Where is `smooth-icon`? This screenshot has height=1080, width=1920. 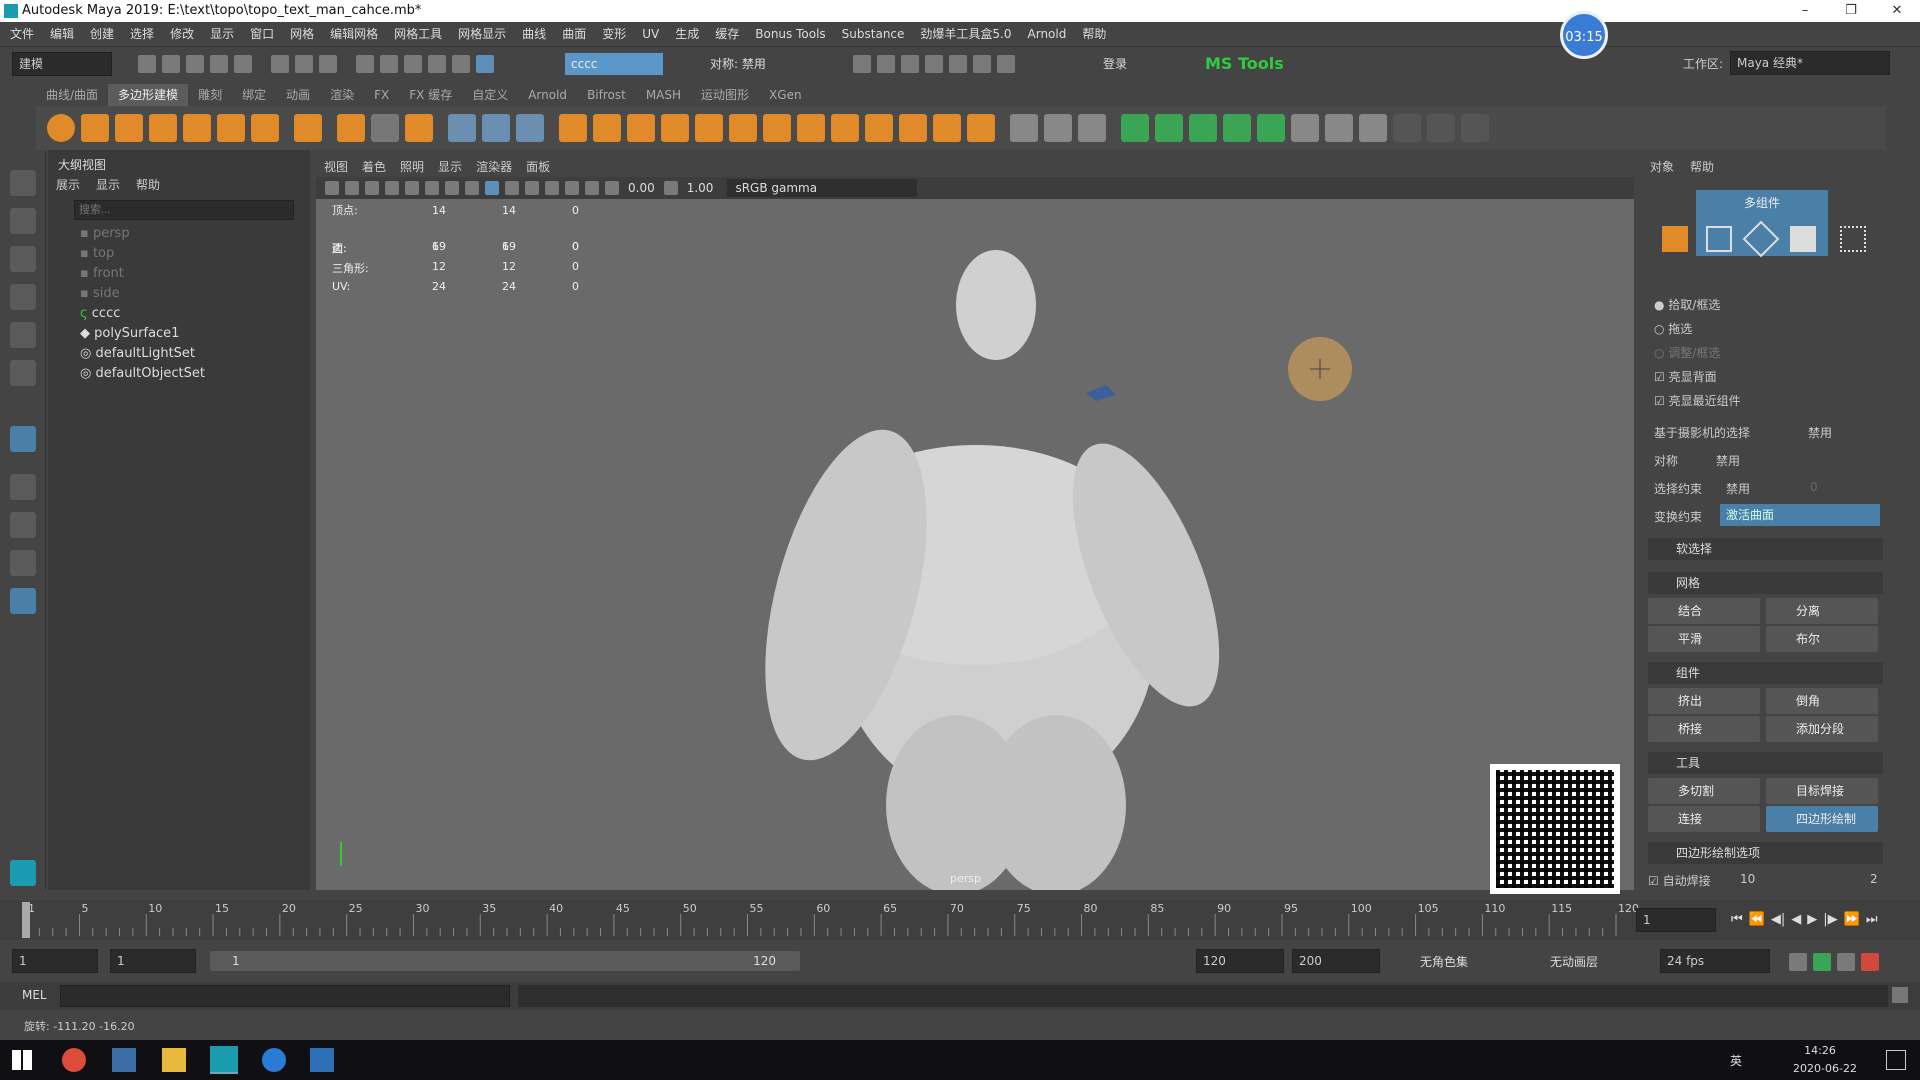 smooth-icon is located at coordinates (675, 128).